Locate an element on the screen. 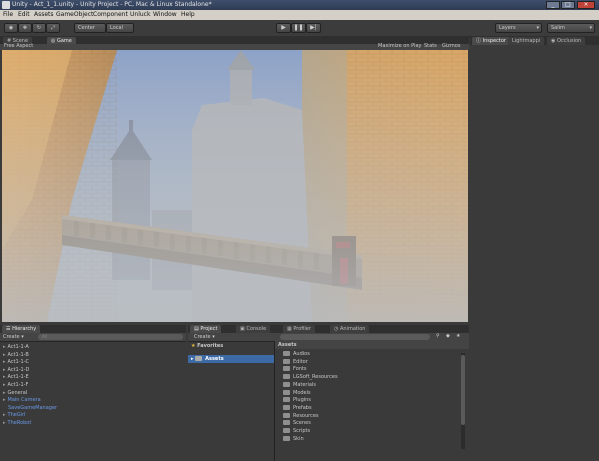 The image size is (599, 461). tab-inspector: ⓘ Inspector is located at coordinates (491, 41).